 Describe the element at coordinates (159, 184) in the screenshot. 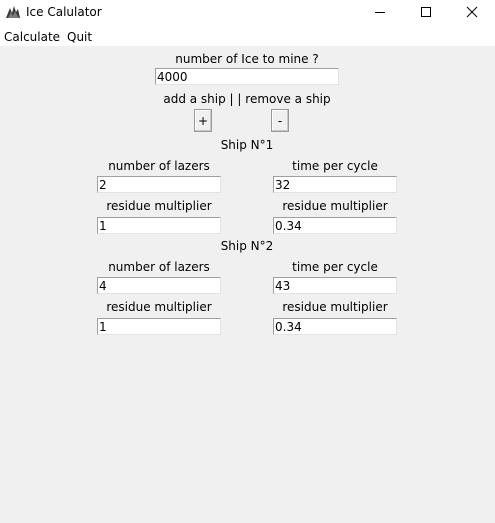

I see `ship1-lazers-input` at that location.